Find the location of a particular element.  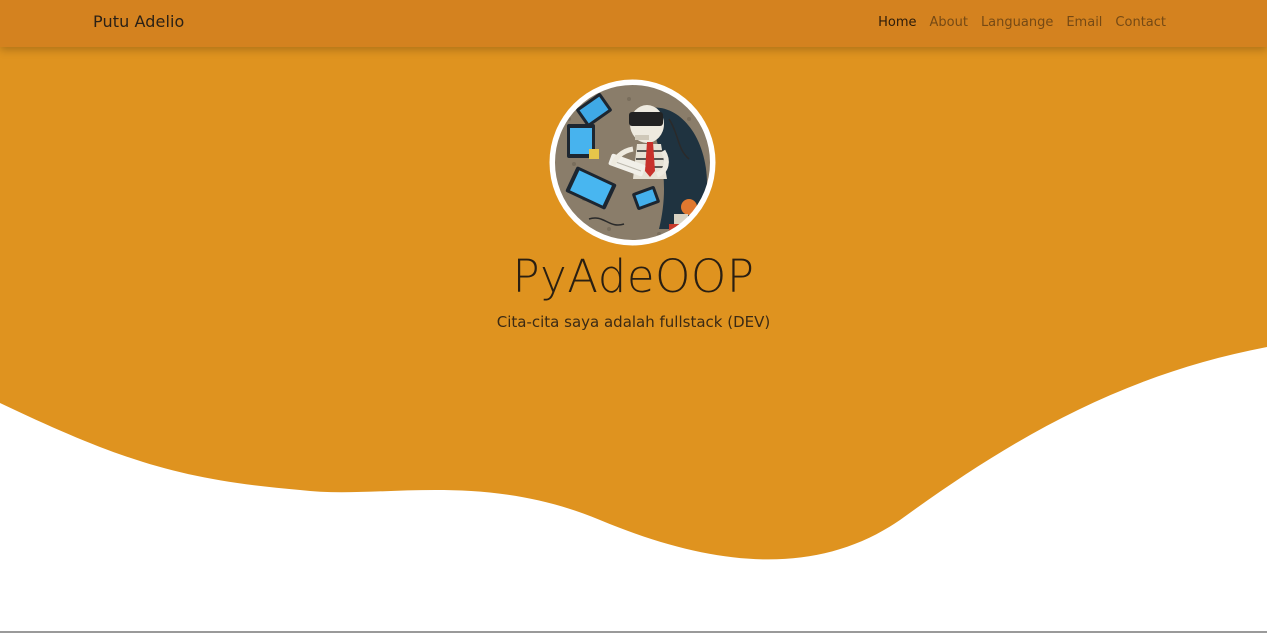

nav-link-email: Email is located at coordinates (1084, 22).